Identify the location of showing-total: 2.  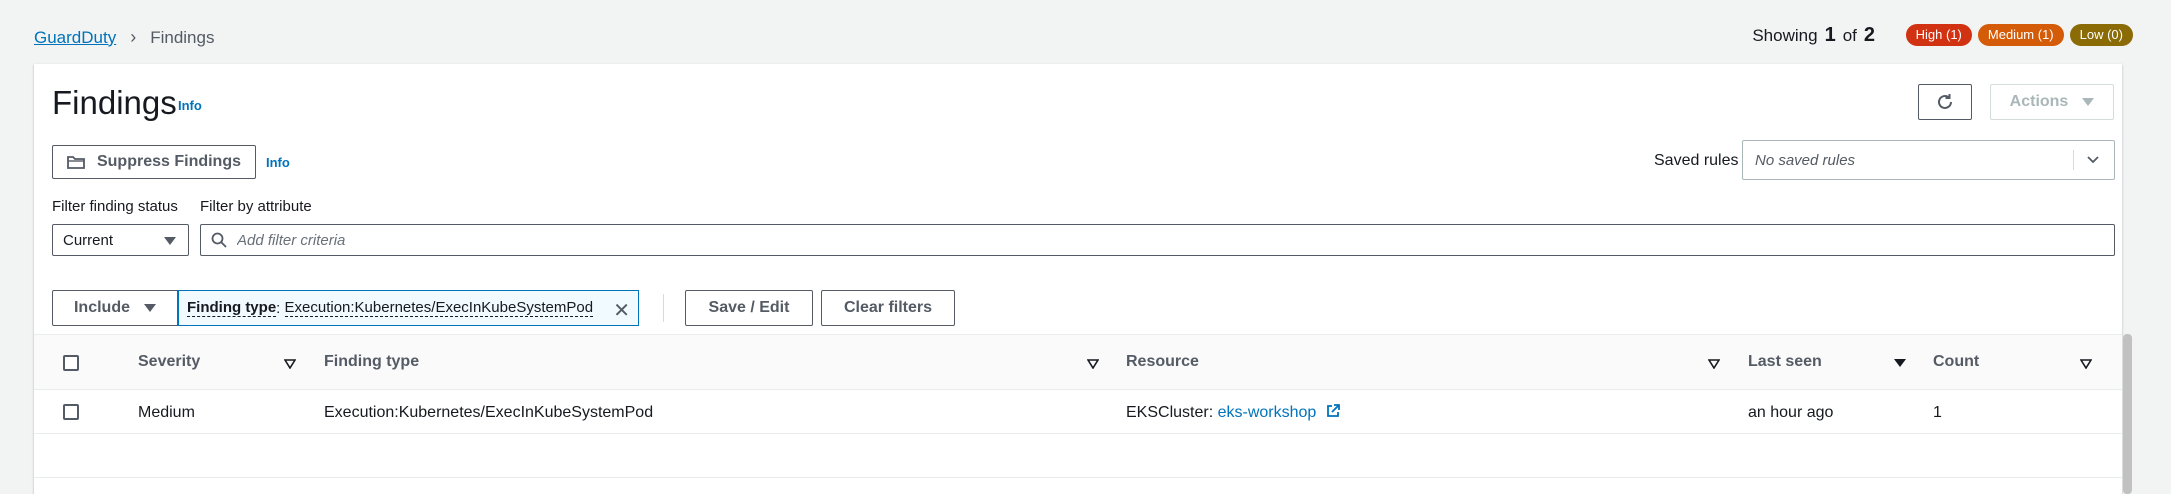
(1869, 35).